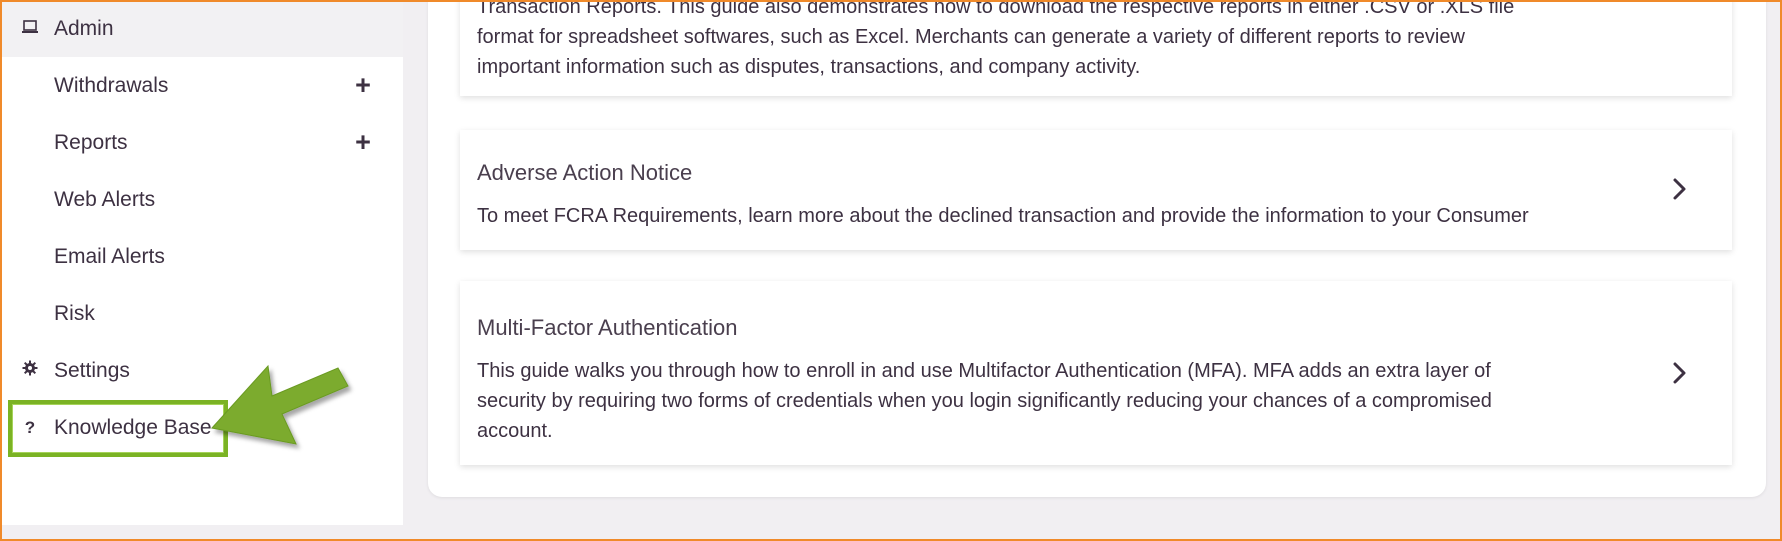  I want to click on article-description-line: account., so click(515, 431).